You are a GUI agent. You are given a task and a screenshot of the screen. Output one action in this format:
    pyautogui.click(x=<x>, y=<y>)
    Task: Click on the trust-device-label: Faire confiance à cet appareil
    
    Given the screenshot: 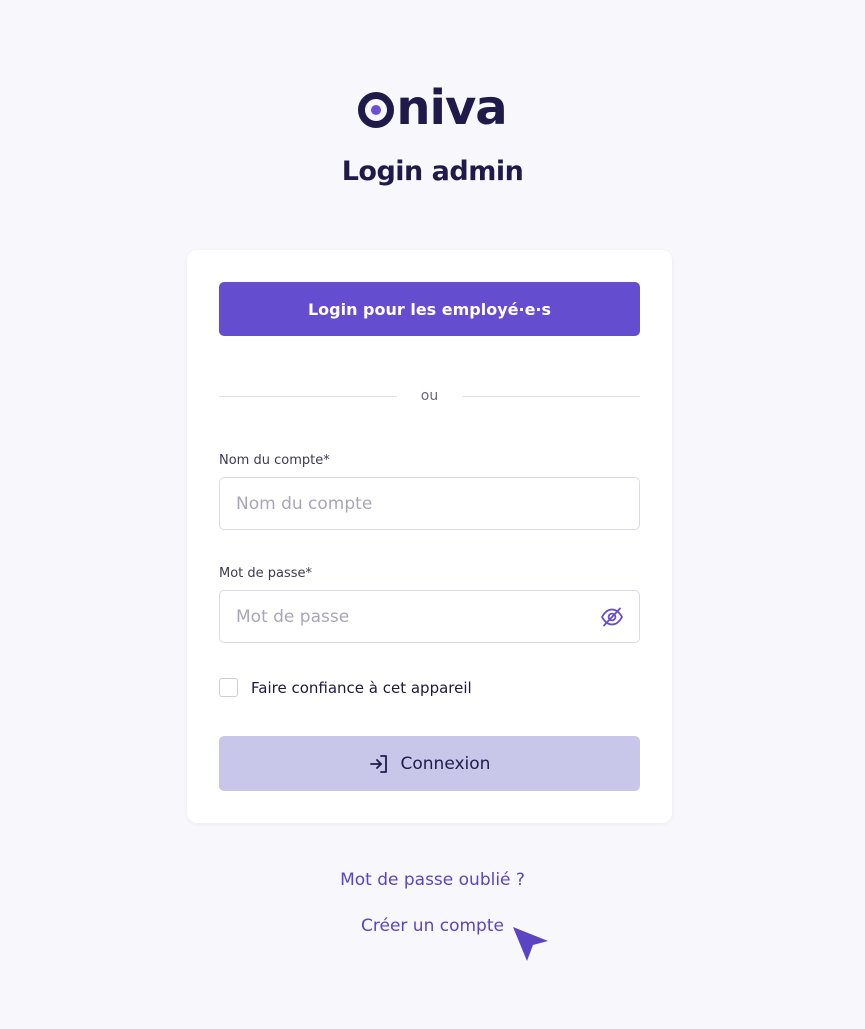 What is the action you would take?
    pyautogui.click(x=361, y=687)
    